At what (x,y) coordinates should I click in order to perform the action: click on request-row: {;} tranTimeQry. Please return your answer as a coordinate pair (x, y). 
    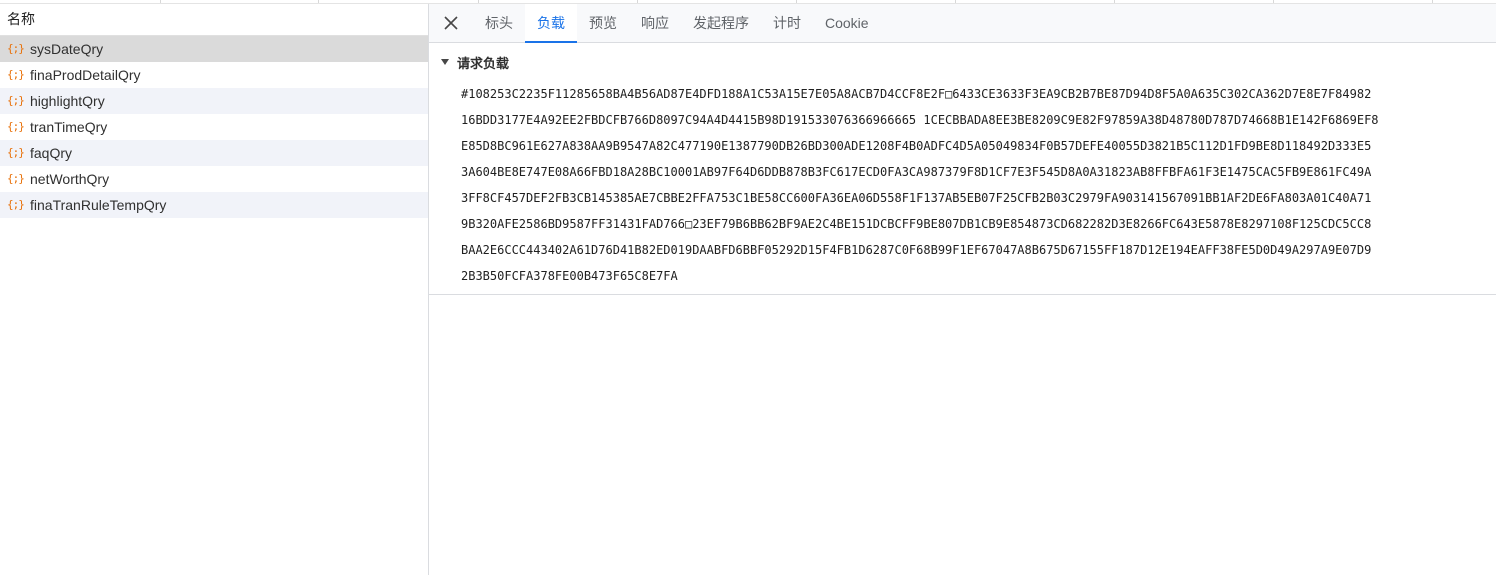
    Looking at the image, I should click on (214, 127).